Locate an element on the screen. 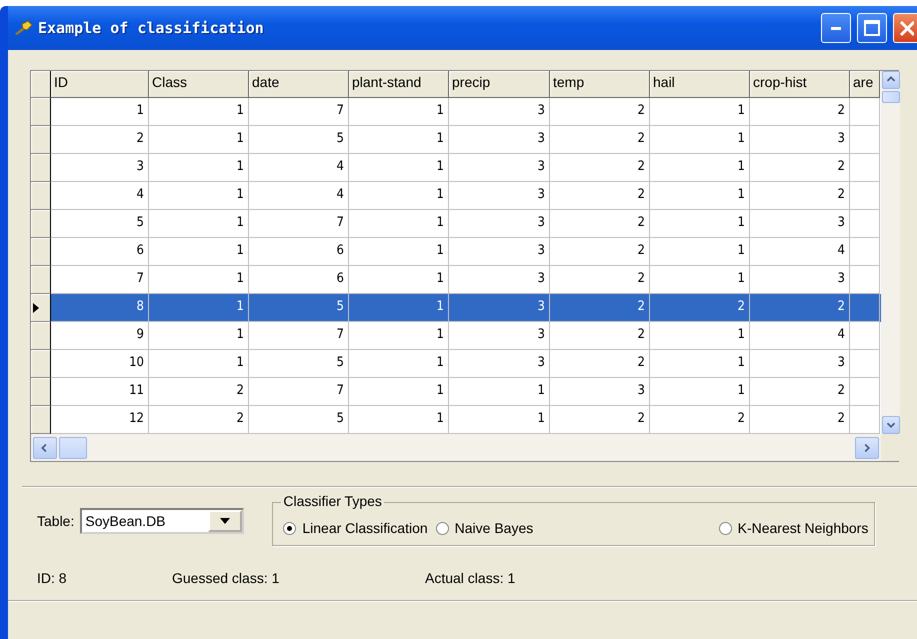  radio-option: K-Nearest Neighbors is located at coordinates (793, 528).